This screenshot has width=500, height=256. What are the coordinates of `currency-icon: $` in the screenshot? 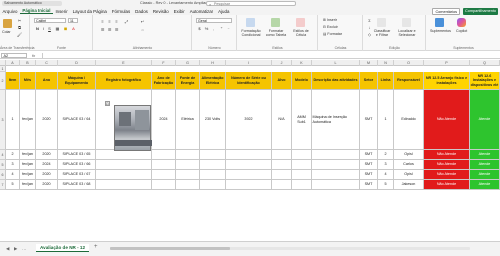 It's located at (199, 28).